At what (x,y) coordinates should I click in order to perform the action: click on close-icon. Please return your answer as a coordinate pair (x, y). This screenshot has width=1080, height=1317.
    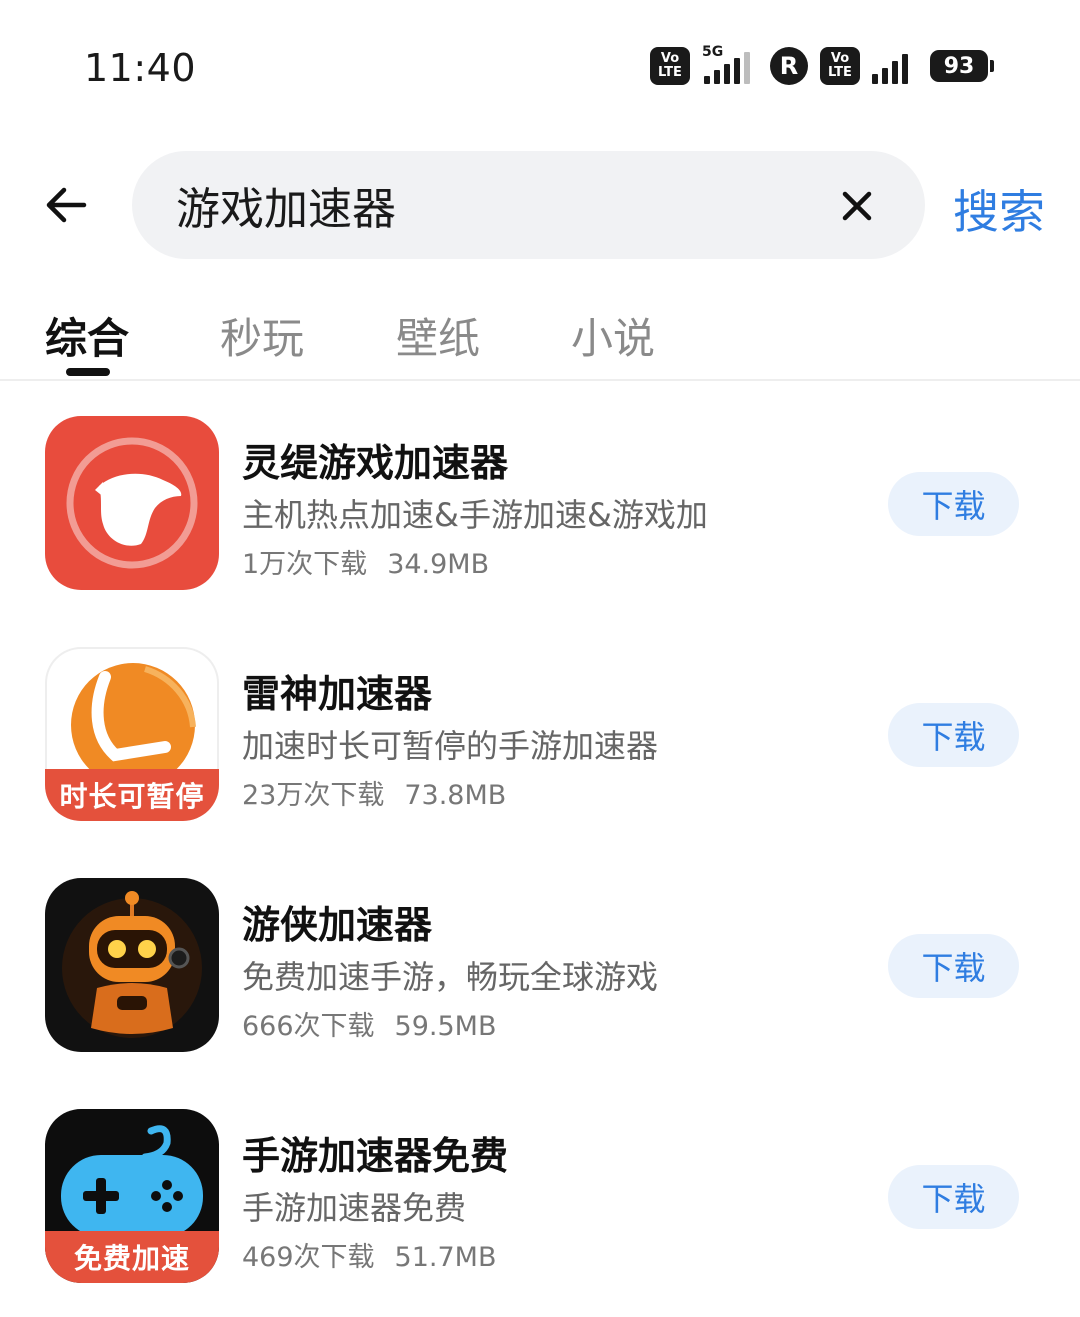
    Looking at the image, I should click on (857, 206).